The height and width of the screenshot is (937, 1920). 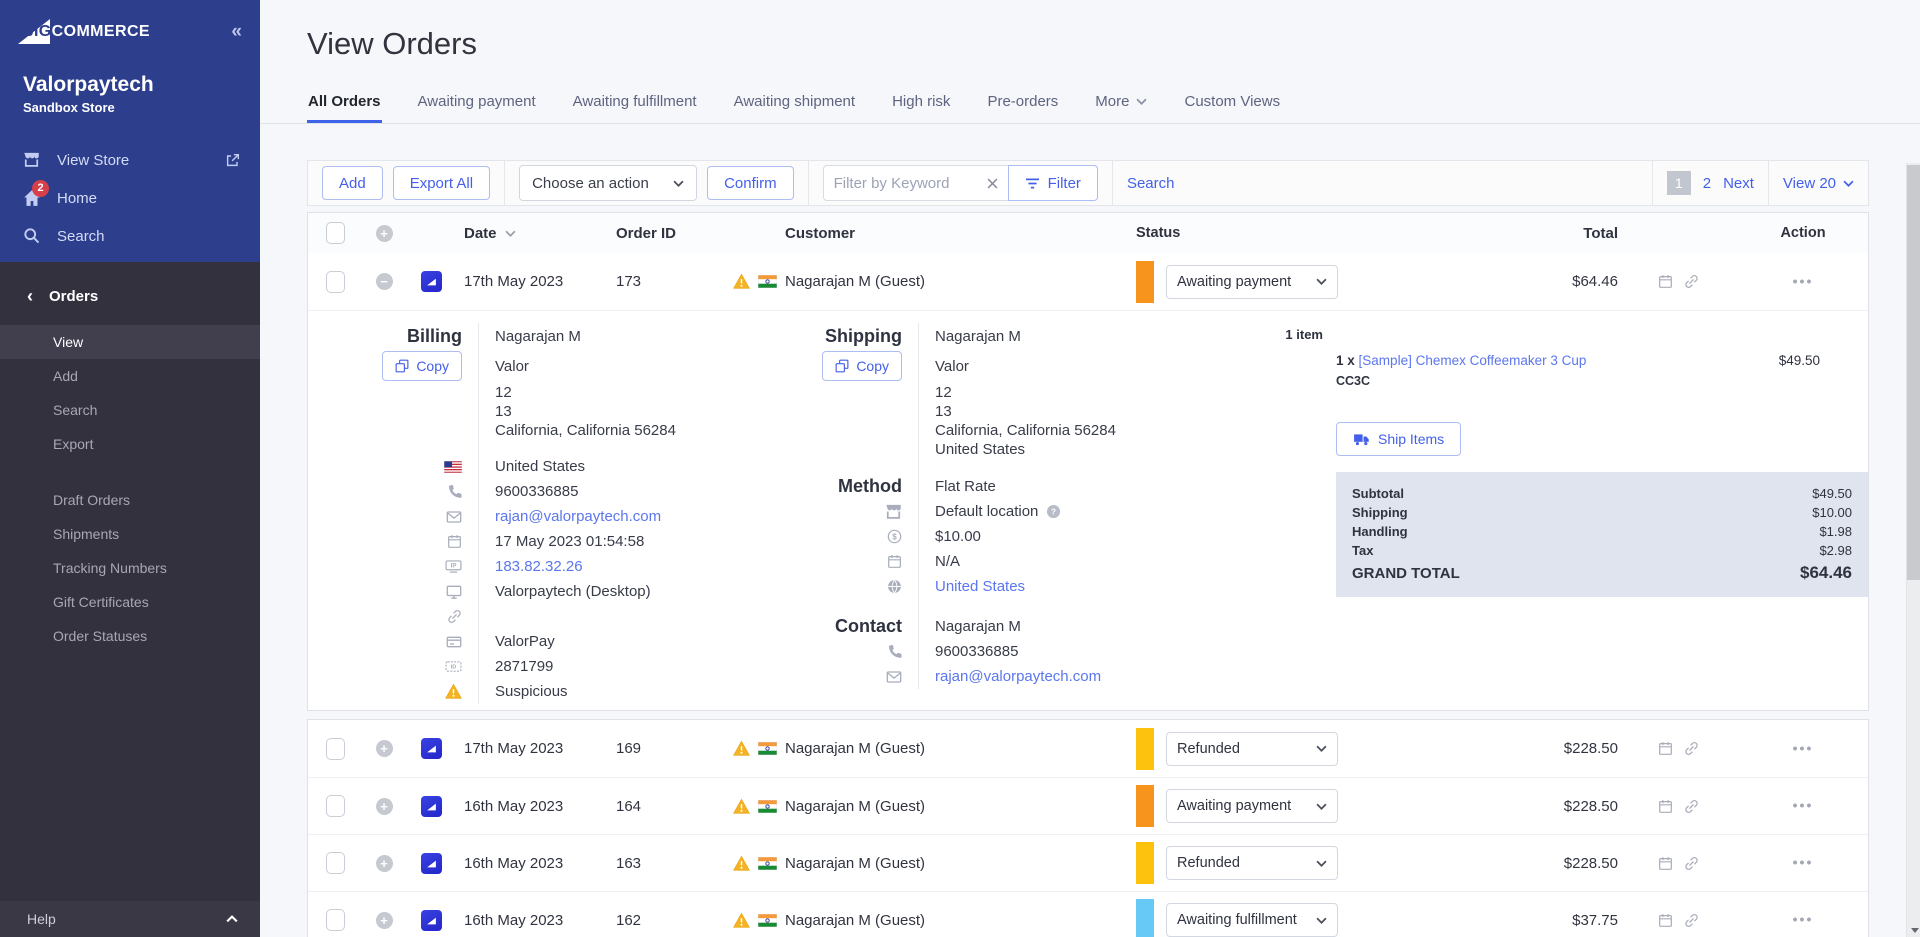 I want to click on select-all-checkbox, so click(x=335, y=233).